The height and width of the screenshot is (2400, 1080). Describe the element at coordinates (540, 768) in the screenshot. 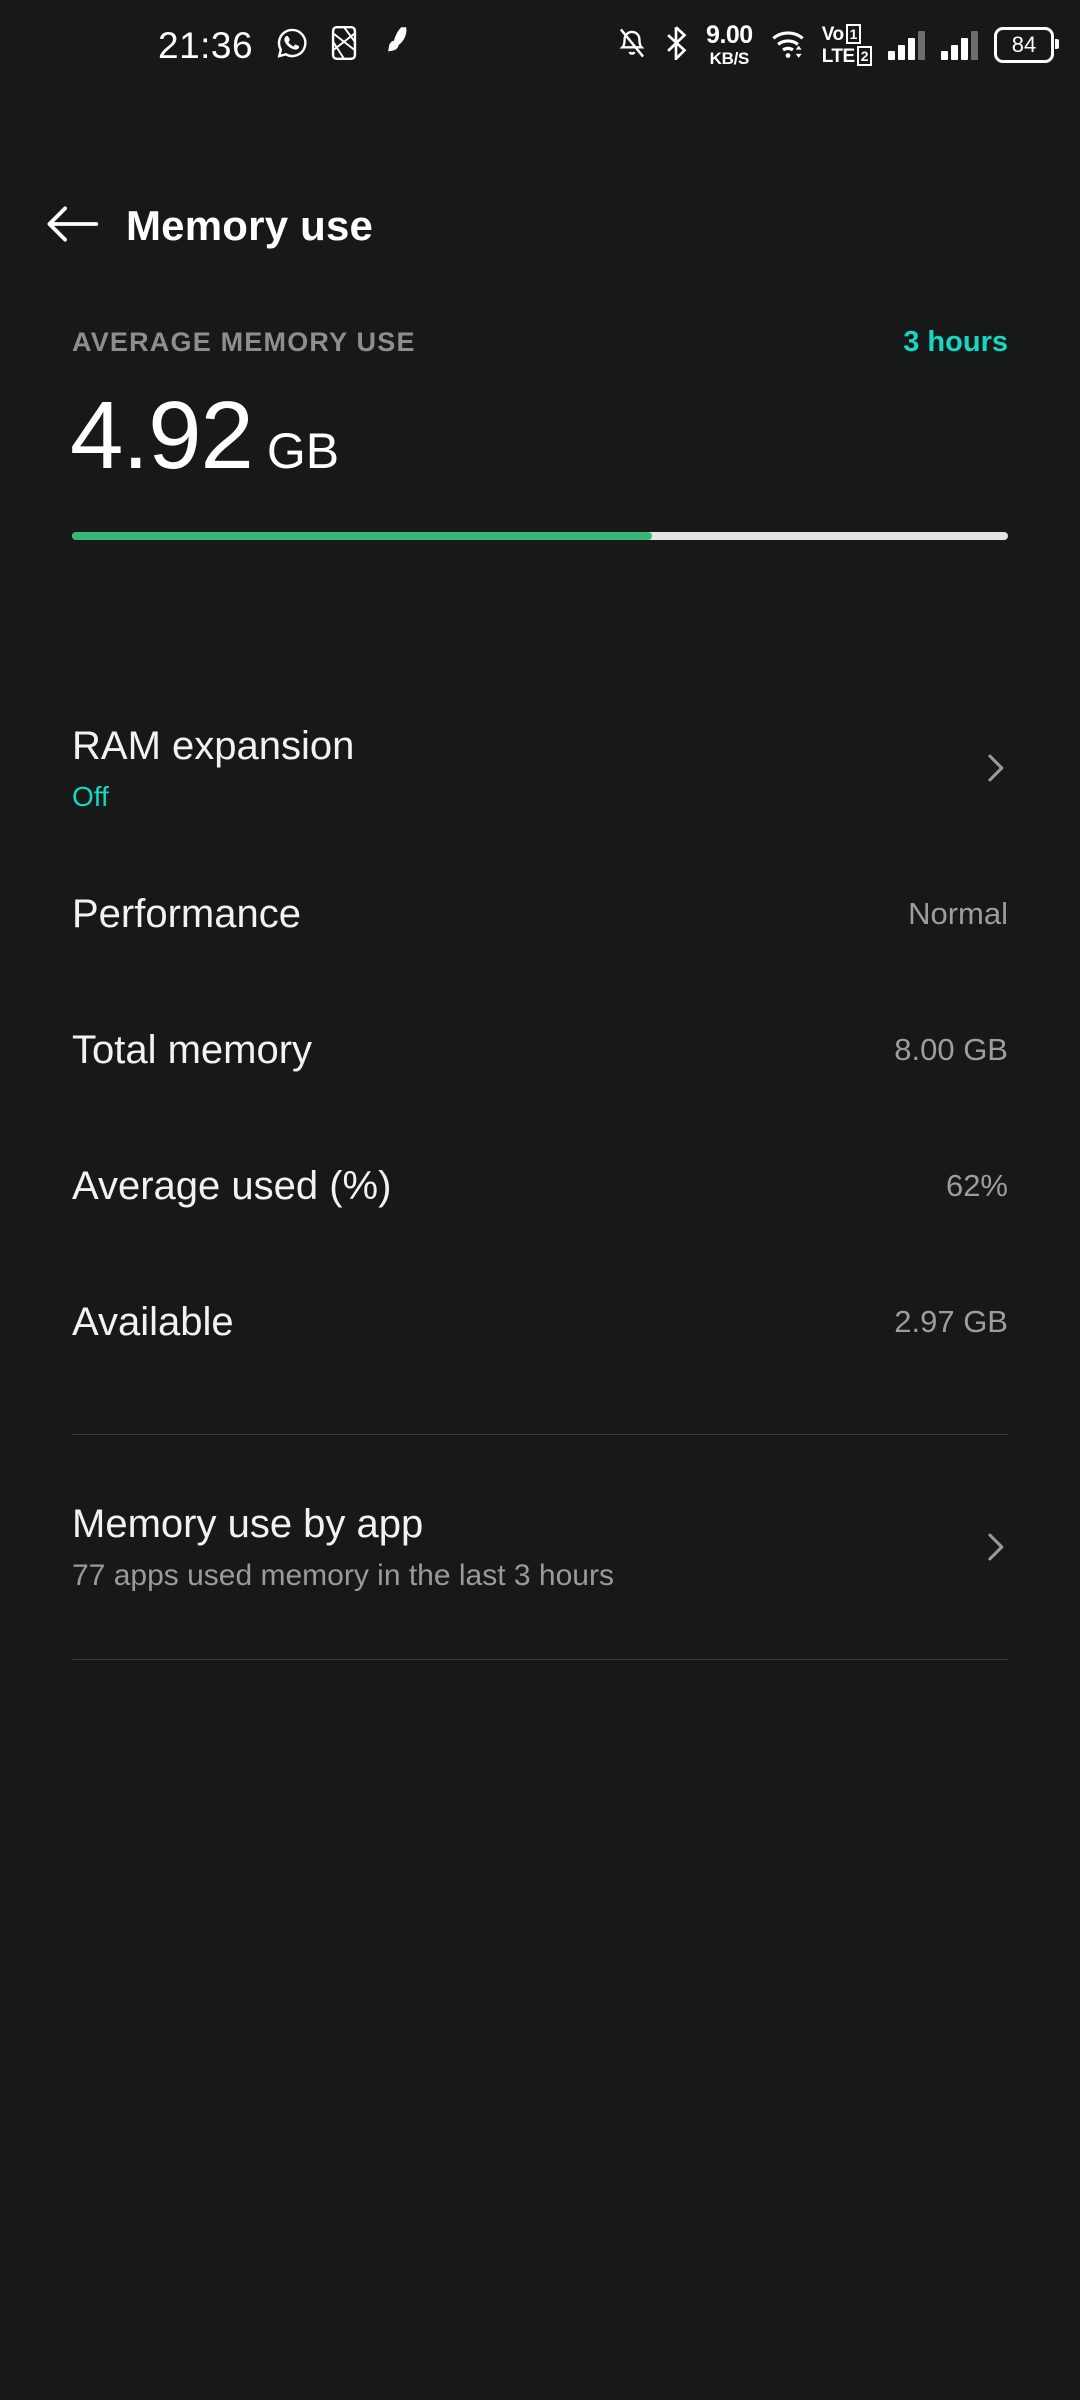

I see `list-item-ram-expansion: RAM expansion Off` at that location.